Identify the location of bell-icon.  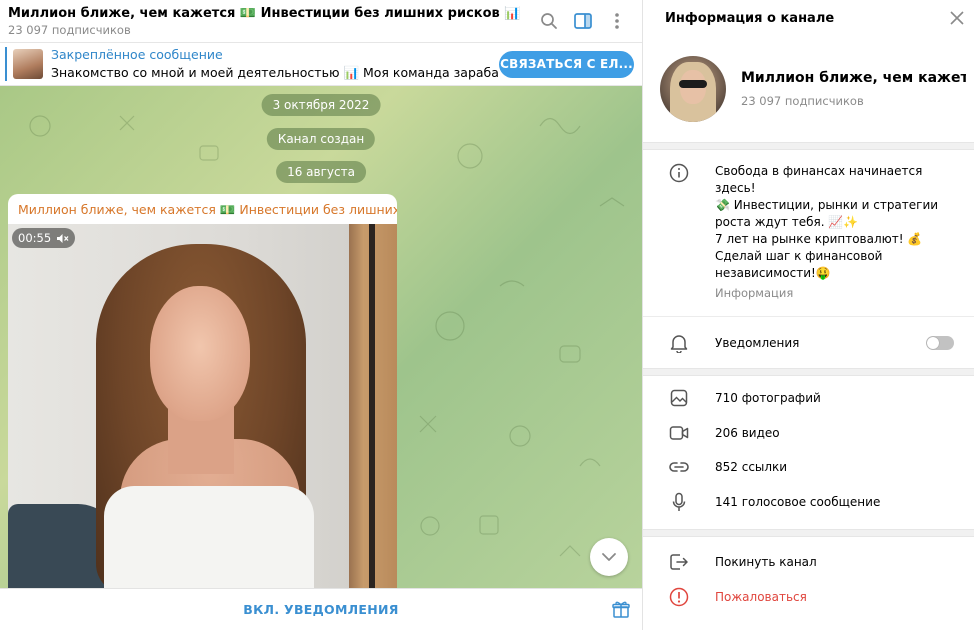
(679, 343).